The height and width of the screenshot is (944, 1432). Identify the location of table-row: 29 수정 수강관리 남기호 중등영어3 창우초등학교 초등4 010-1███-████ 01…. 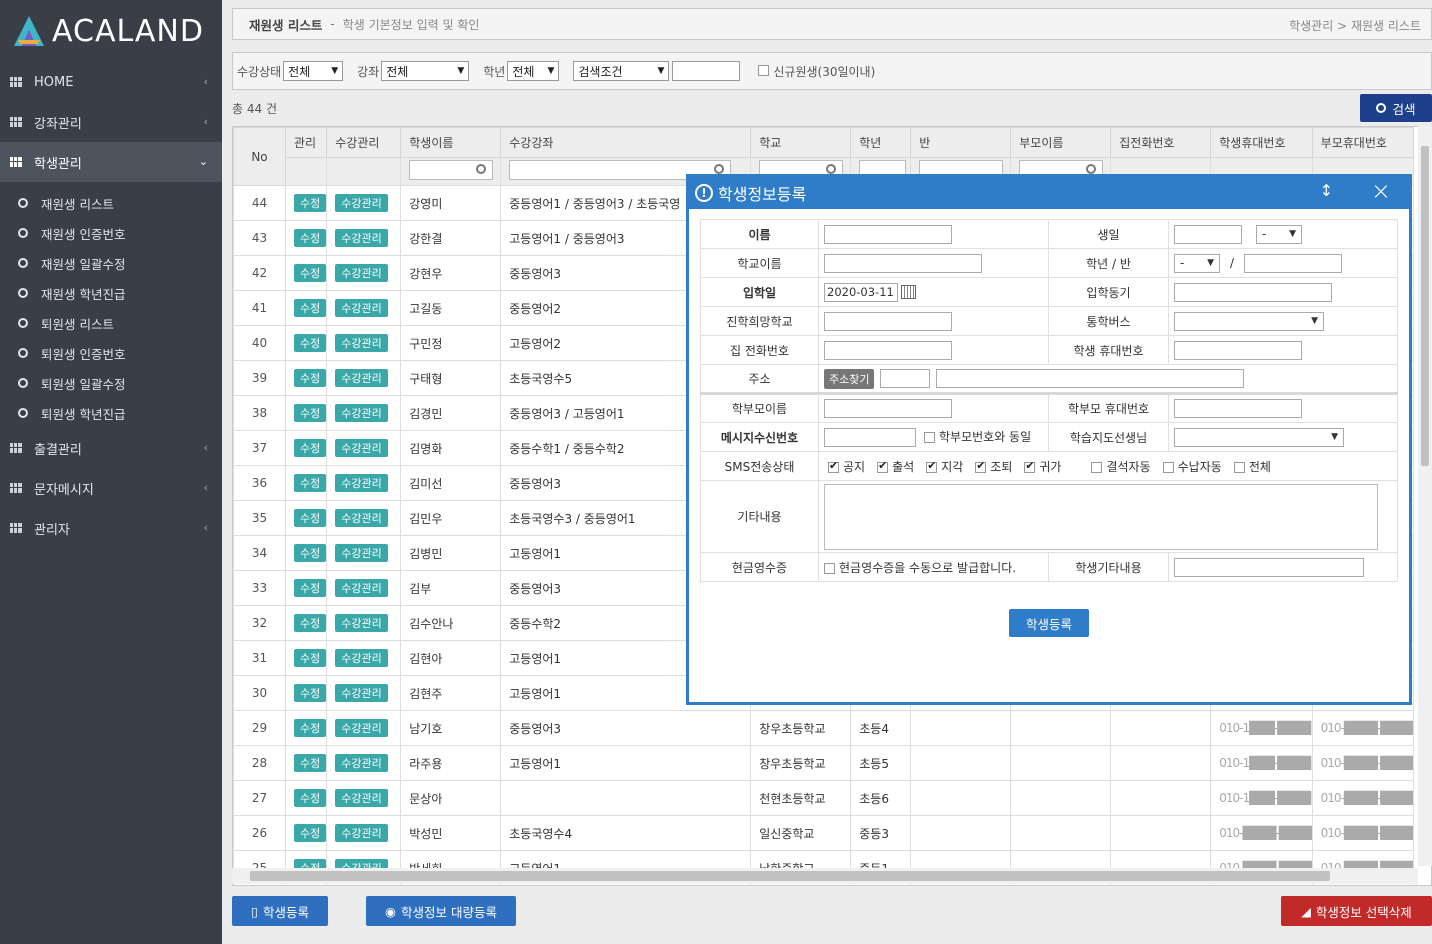
(824, 728).